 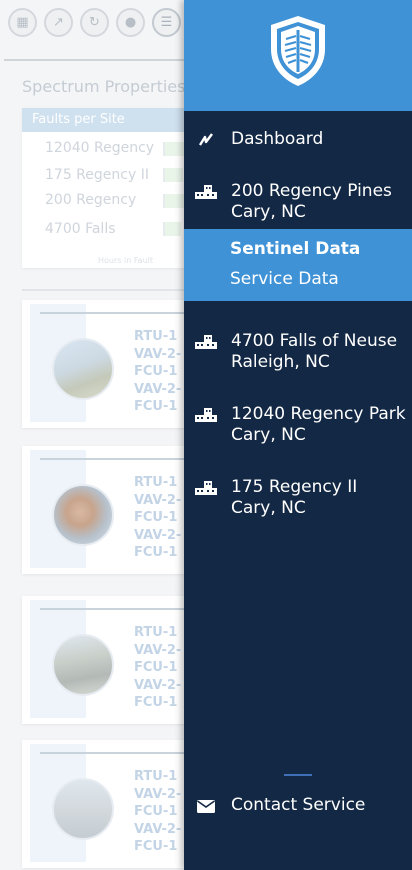 I want to click on faults-axis-label: Hours in Fault, so click(x=126, y=260).